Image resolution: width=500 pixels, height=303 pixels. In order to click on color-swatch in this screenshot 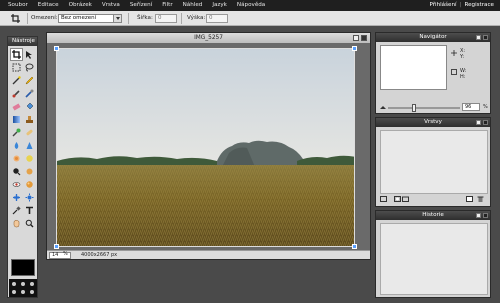, I will do `click(23, 267)`.